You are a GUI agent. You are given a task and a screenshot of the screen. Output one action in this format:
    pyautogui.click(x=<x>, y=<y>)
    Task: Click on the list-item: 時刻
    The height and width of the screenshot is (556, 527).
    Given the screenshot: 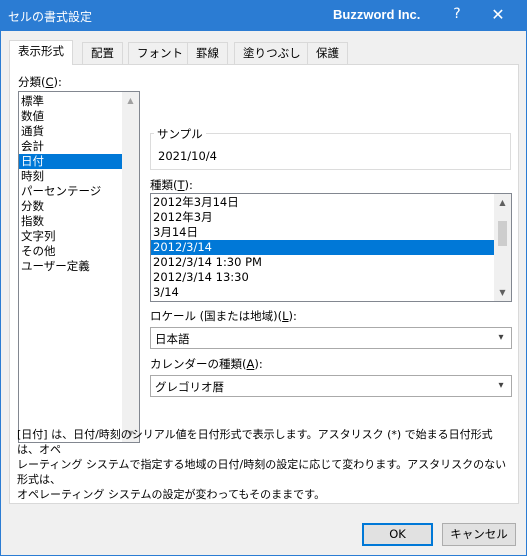 What is the action you would take?
    pyautogui.click(x=79, y=176)
    